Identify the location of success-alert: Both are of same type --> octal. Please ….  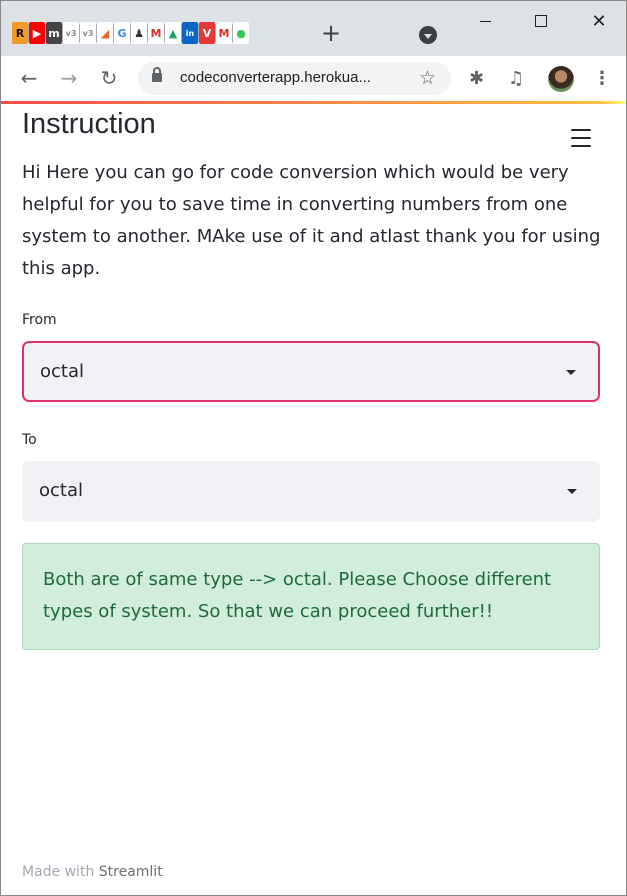
(311, 596).